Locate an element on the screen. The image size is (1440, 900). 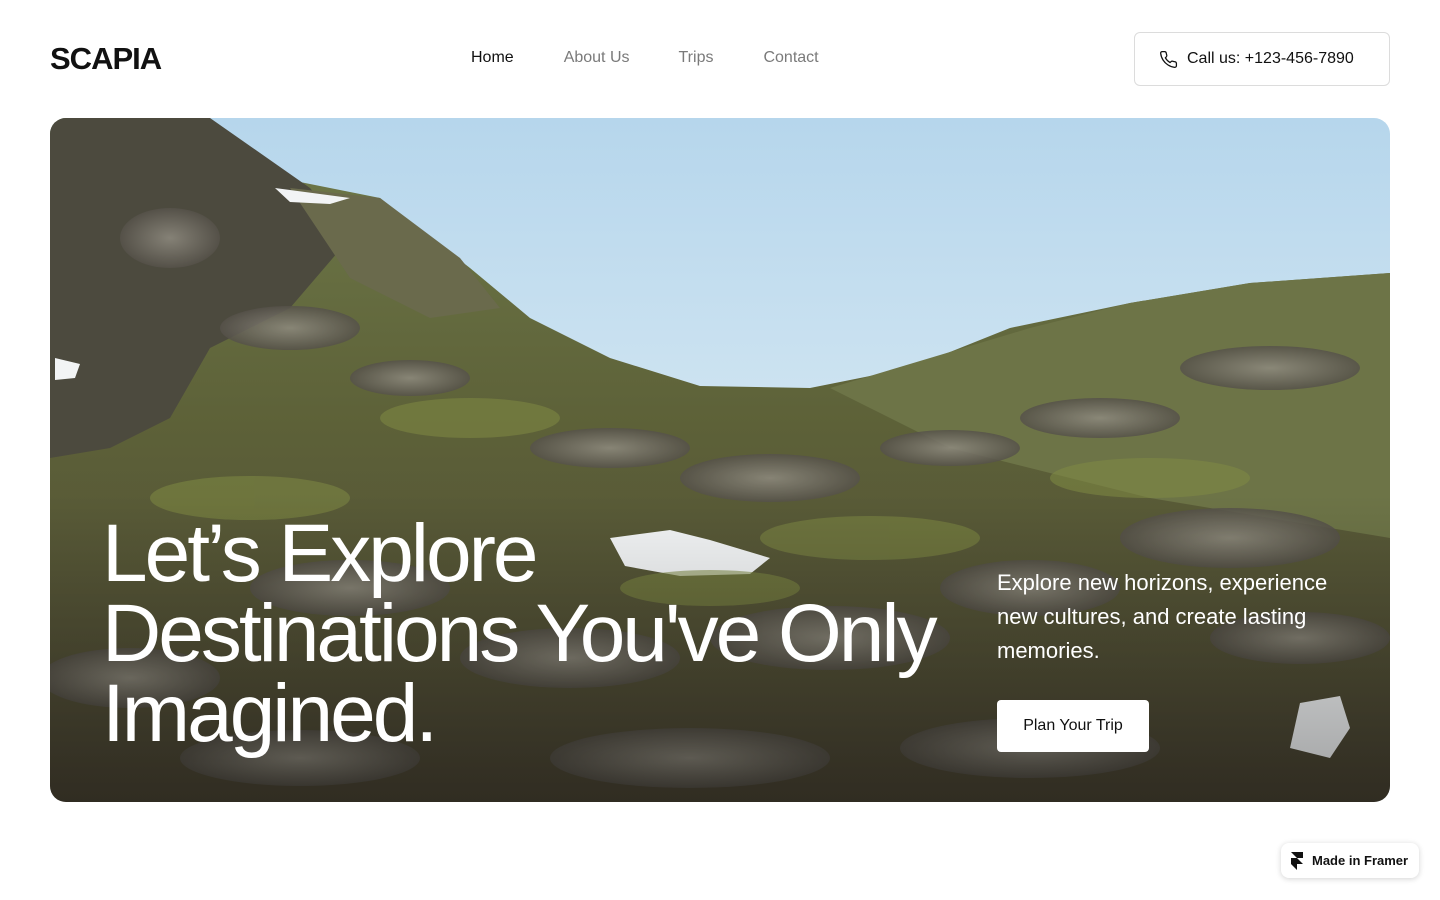
main-nav: Home About Us Trips Contact is located at coordinates (645, 58).